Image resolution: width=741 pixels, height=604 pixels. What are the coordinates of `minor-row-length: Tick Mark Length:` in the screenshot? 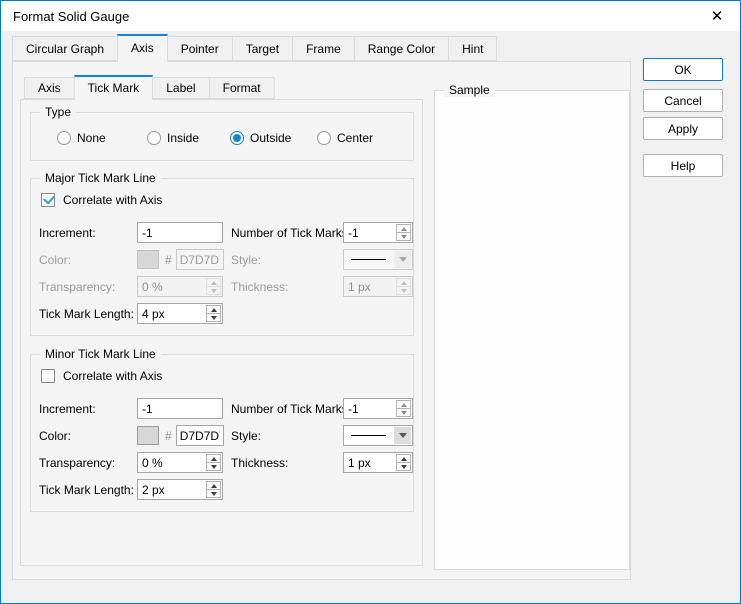 It's located at (226, 489).